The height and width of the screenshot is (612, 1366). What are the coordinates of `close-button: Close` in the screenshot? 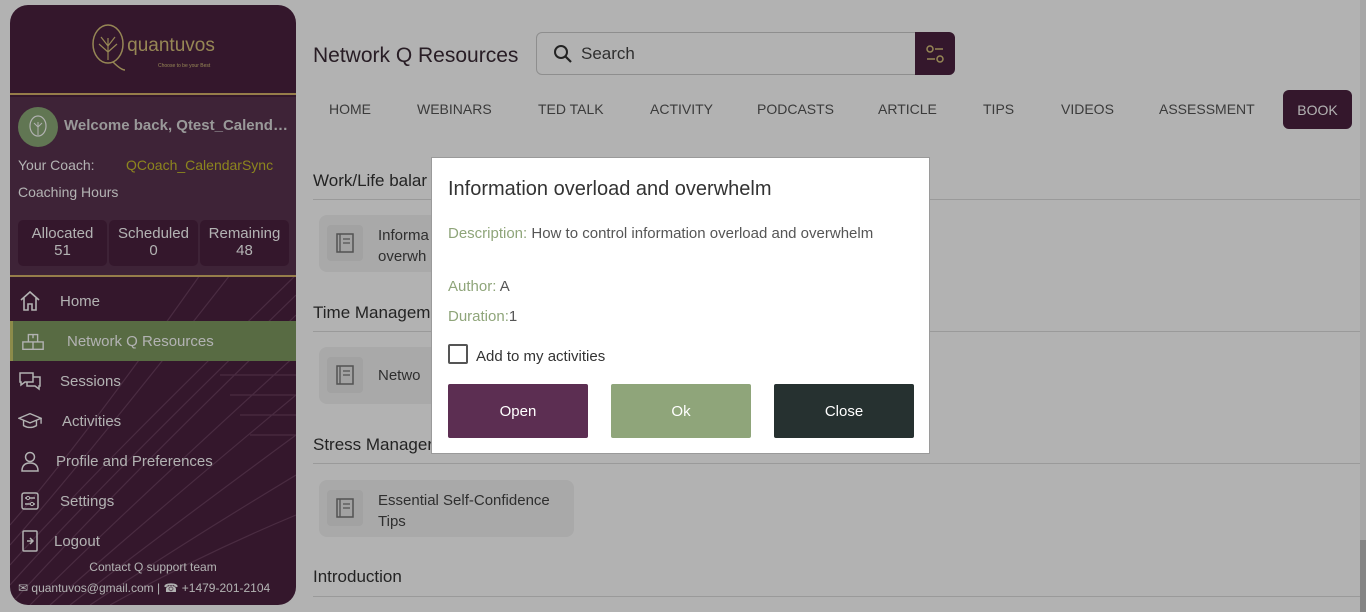 It's located at (844, 411).